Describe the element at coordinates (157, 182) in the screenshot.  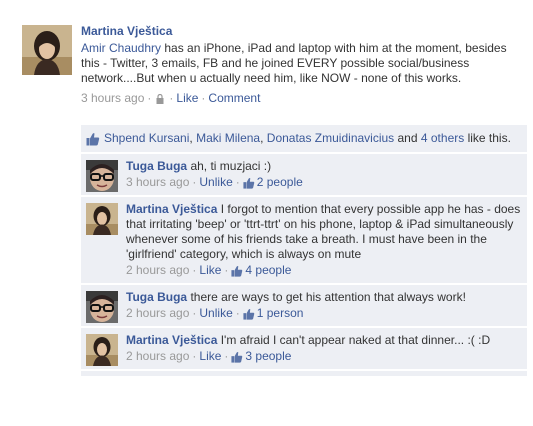
I see `comment-timestamp: 3 hours ago` at that location.